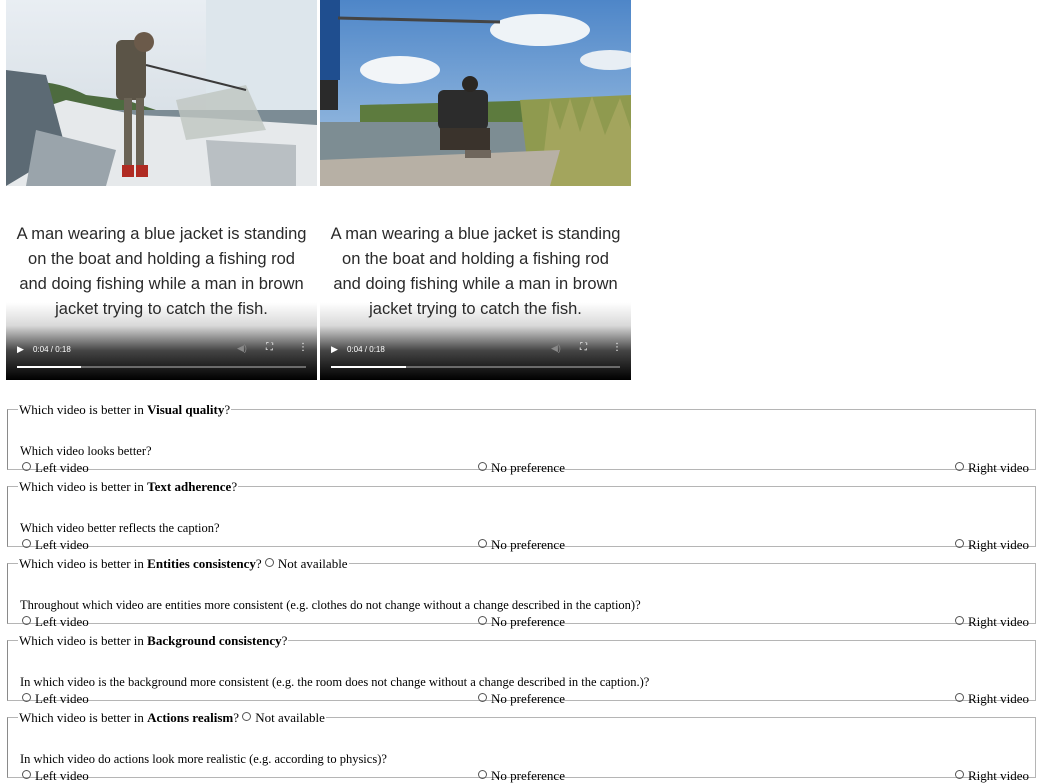 The width and height of the screenshot is (1038, 784). I want to click on left-video-seek-bar, so click(161, 367).